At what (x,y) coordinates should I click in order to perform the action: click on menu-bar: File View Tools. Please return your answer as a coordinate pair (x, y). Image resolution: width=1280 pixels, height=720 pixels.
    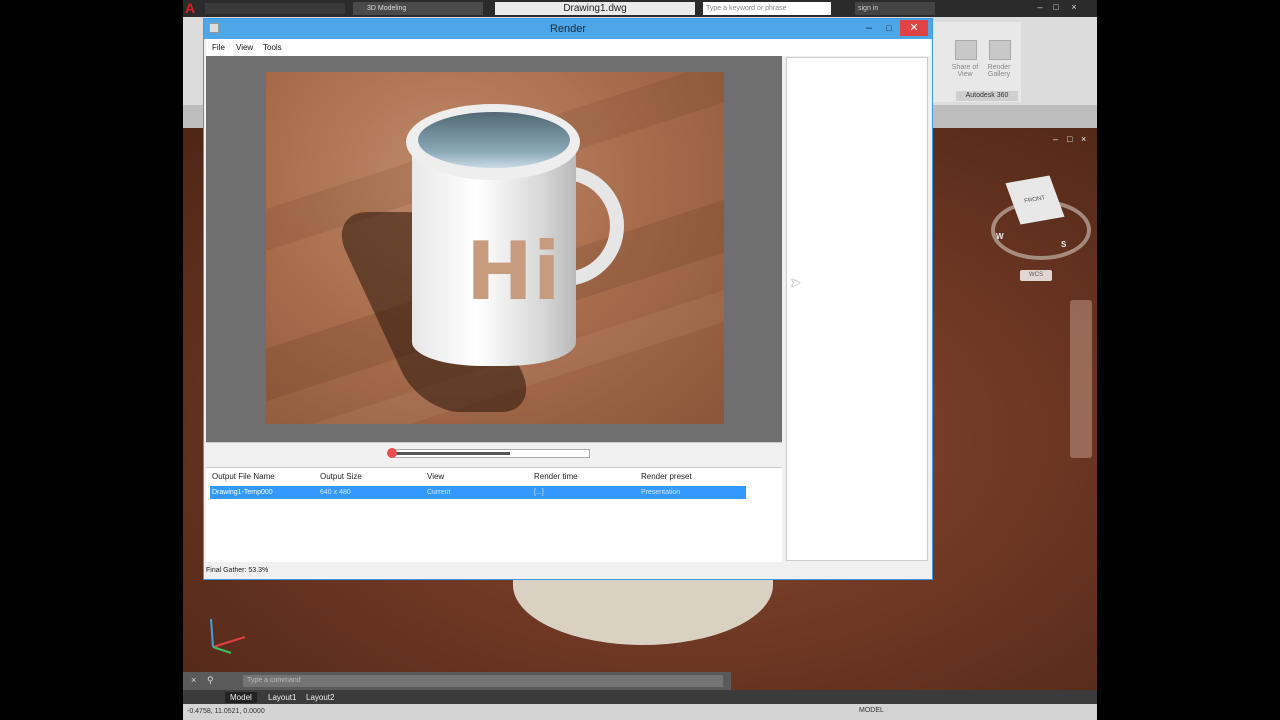
    Looking at the image, I should click on (568, 47).